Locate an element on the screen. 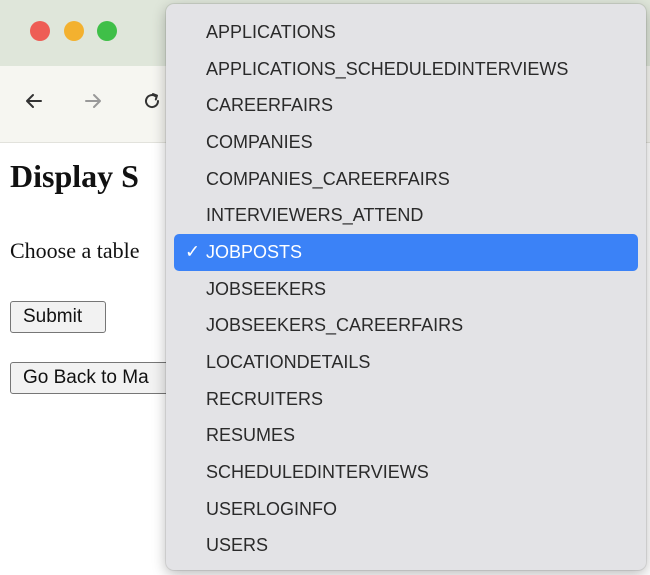  reload-button is located at coordinates (152, 101).